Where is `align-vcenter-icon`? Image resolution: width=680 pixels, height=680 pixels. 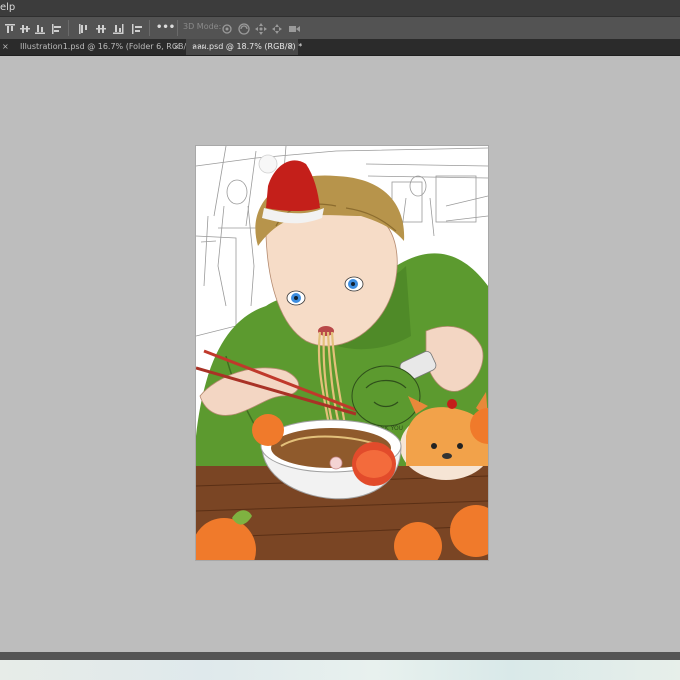 align-vcenter-icon is located at coordinates (25, 28).